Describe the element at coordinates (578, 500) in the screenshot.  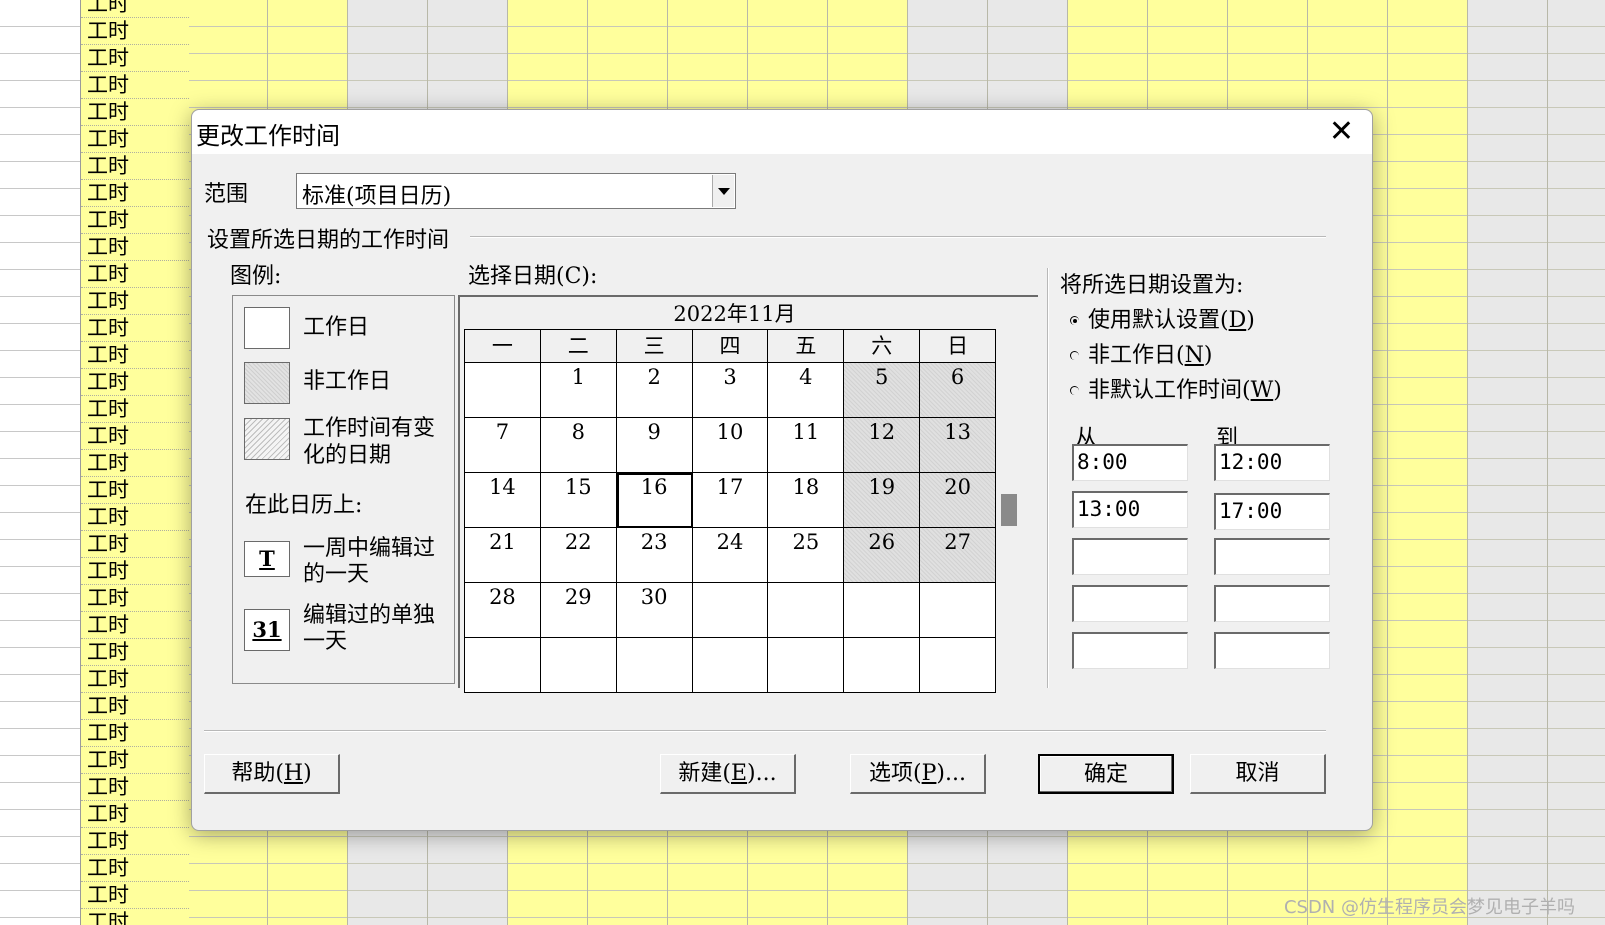
I see `calendar-day: 15` at that location.